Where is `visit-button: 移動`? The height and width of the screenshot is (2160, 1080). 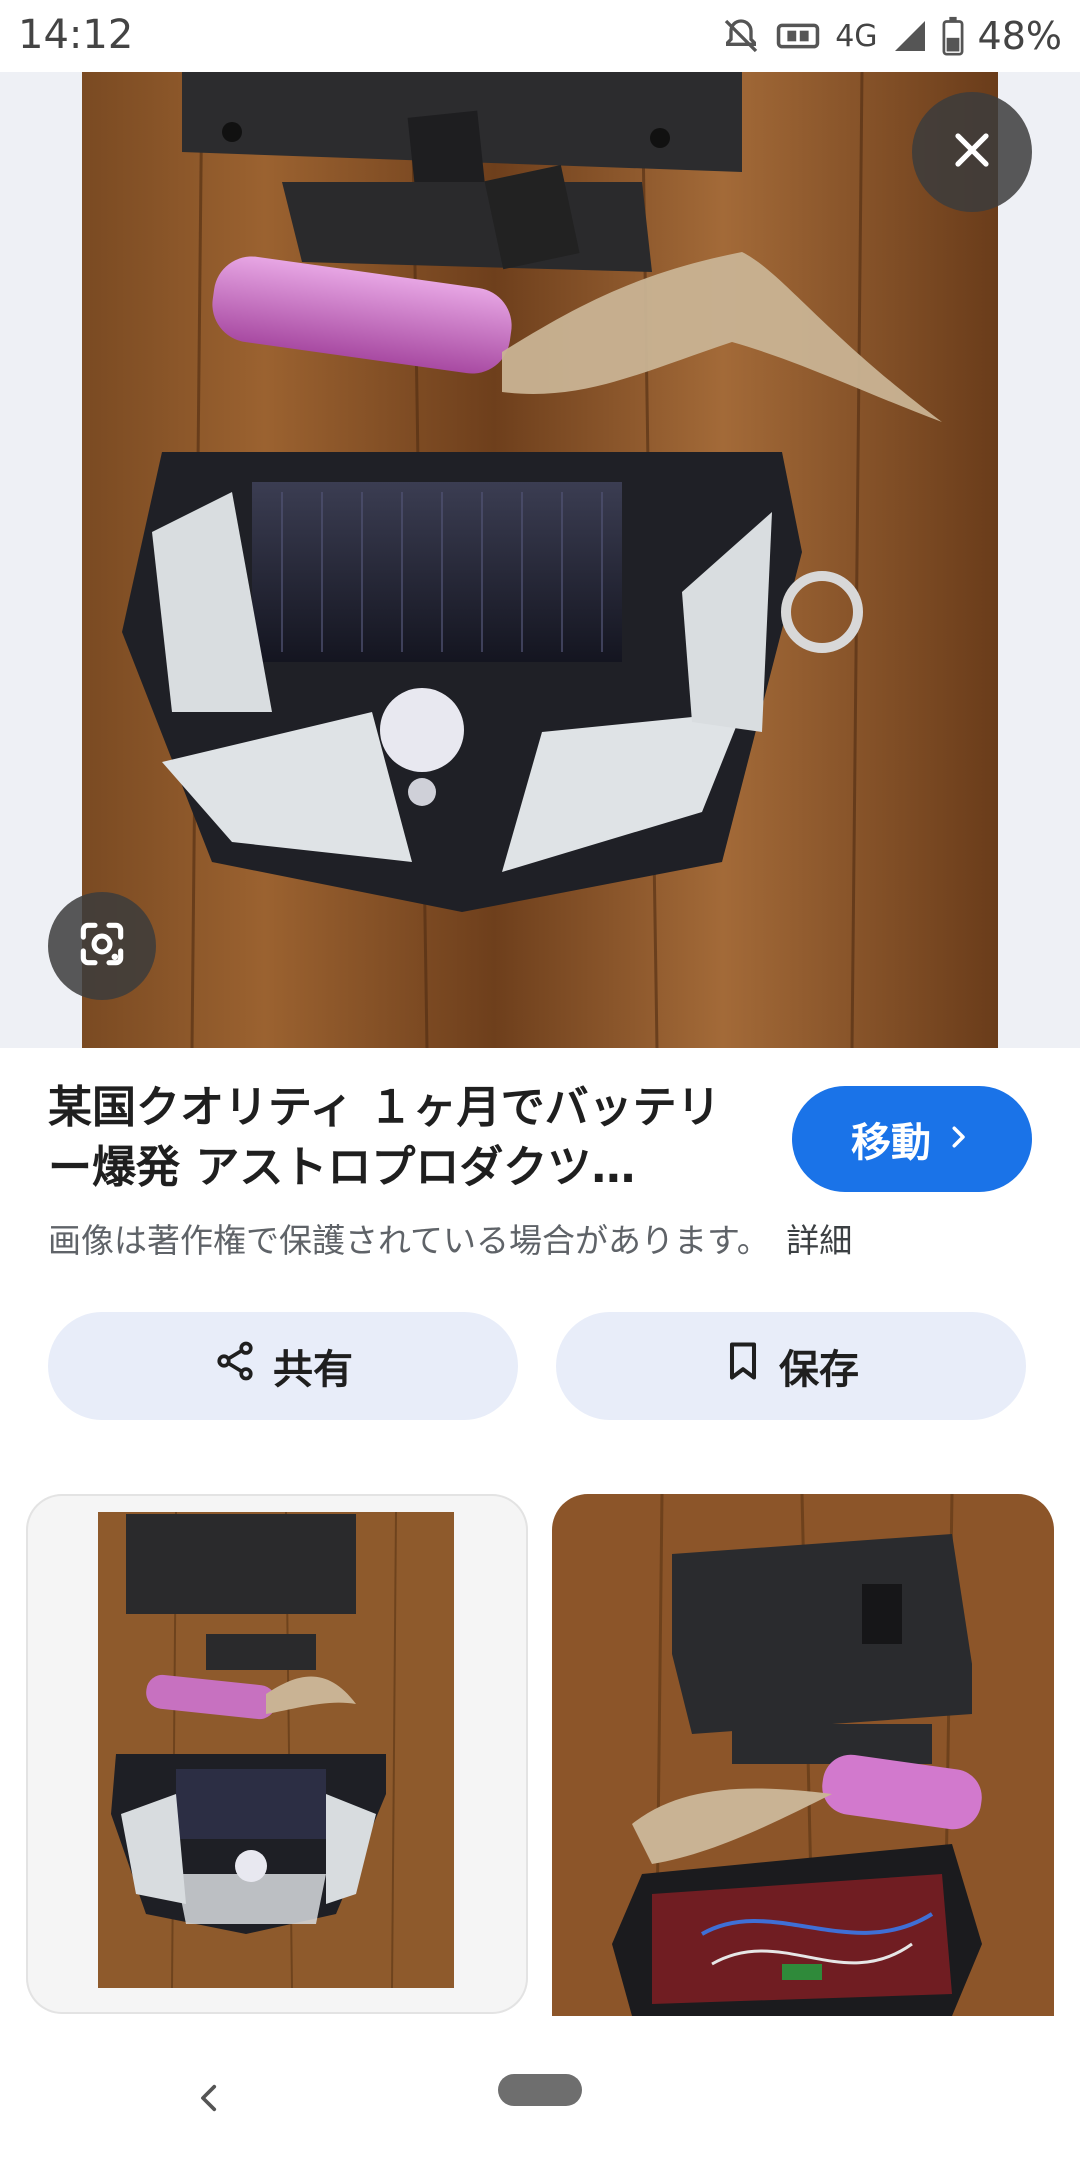 visit-button: 移動 is located at coordinates (912, 1139).